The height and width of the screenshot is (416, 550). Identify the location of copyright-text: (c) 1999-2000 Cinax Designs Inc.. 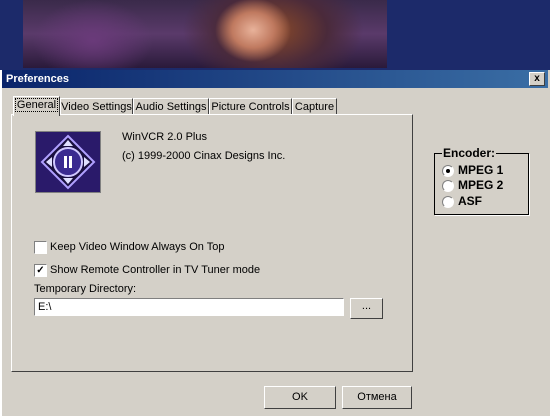
(204, 156).